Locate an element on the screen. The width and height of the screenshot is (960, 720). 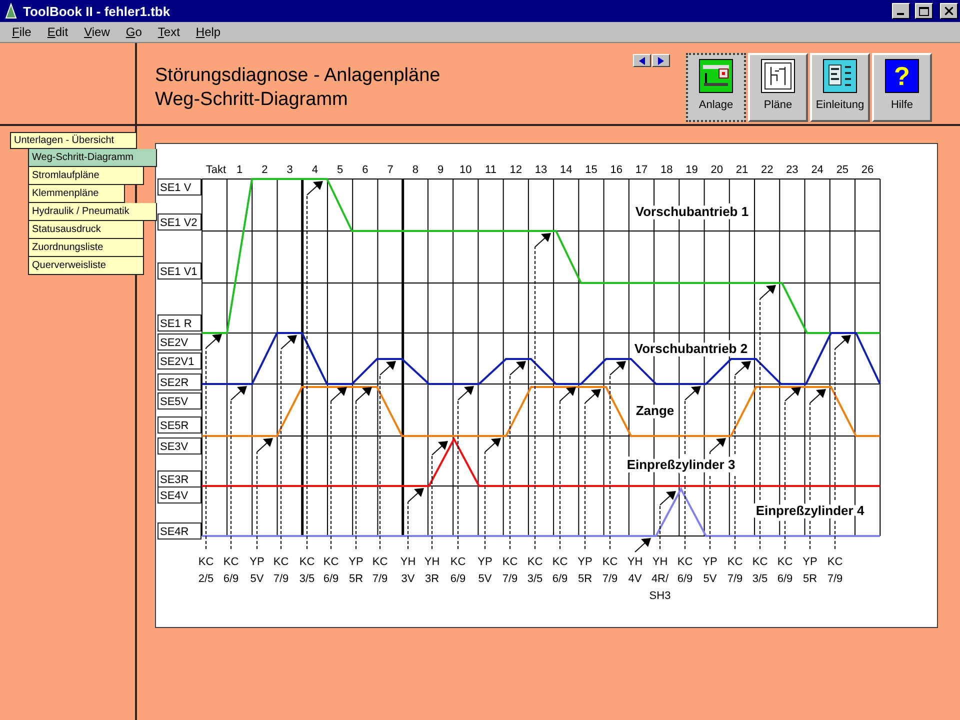
step-number: 21 is located at coordinates (742, 170).